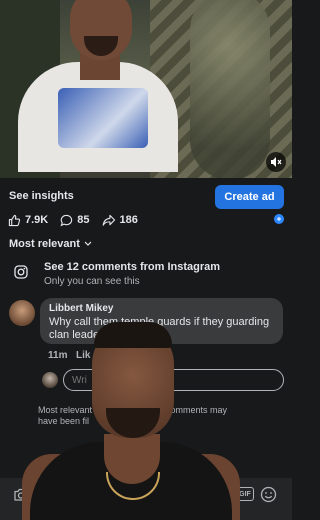 The width and height of the screenshot is (320, 520). What do you see at coordinates (37, 220) in the screenshot?
I see `likes-count: 7.9K` at bounding box center [37, 220].